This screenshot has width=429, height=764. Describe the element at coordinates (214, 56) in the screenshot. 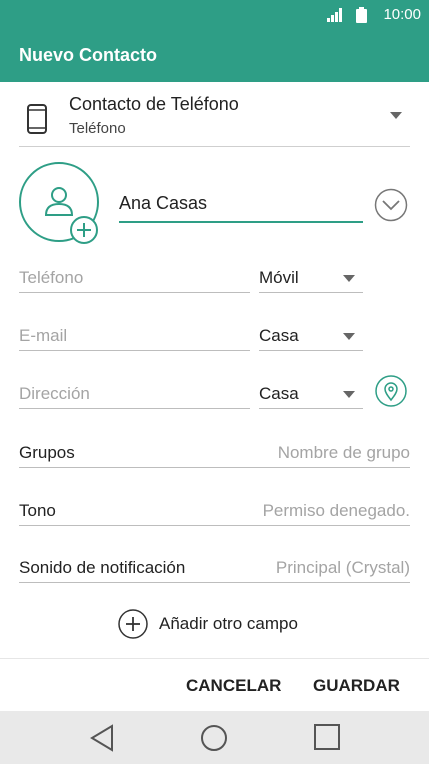

I see `app-bar: Nuevo Contacto` at that location.